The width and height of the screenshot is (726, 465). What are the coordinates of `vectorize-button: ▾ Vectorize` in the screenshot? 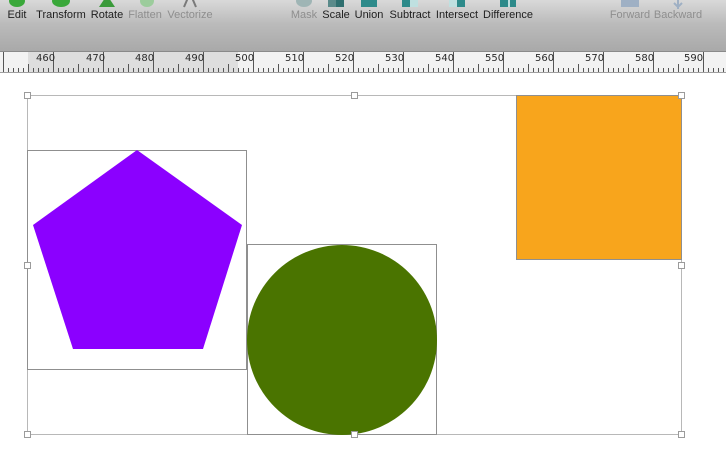 It's located at (190, 11).